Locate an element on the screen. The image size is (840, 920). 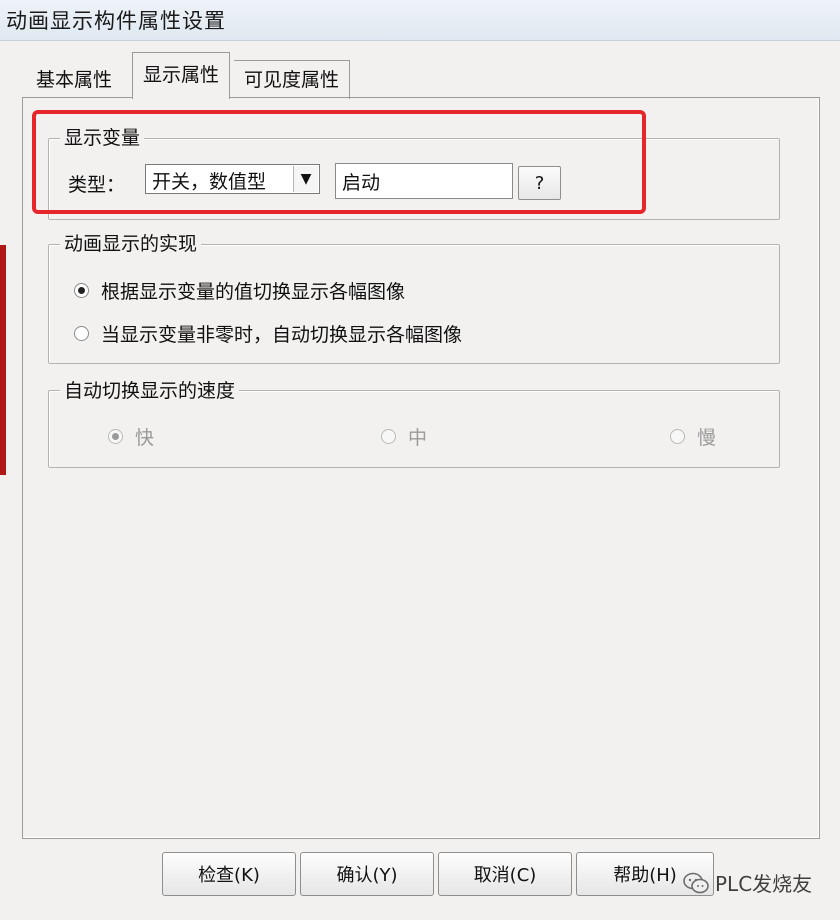
cancel-button: 取消(C) is located at coordinates (505, 874).